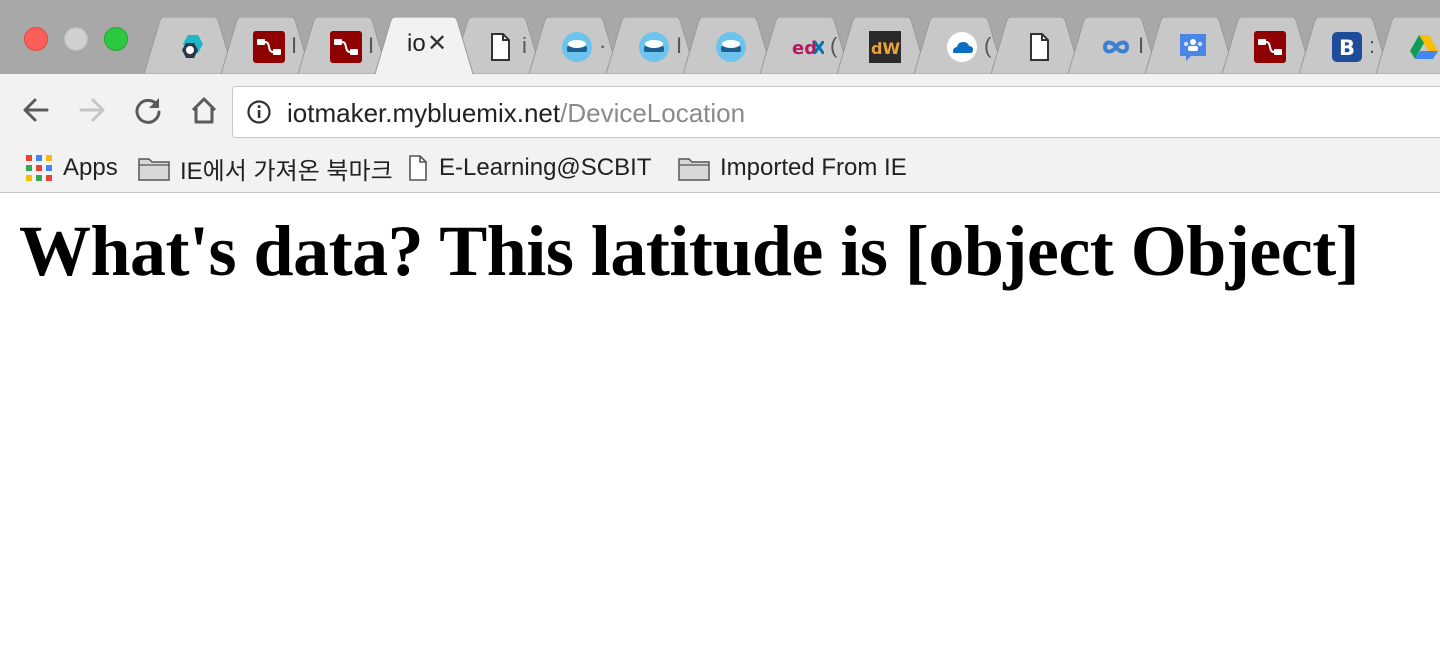 This screenshot has height=666, width=1440. I want to click on url-host: iotmaker.mybluemix.net, so click(424, 113).